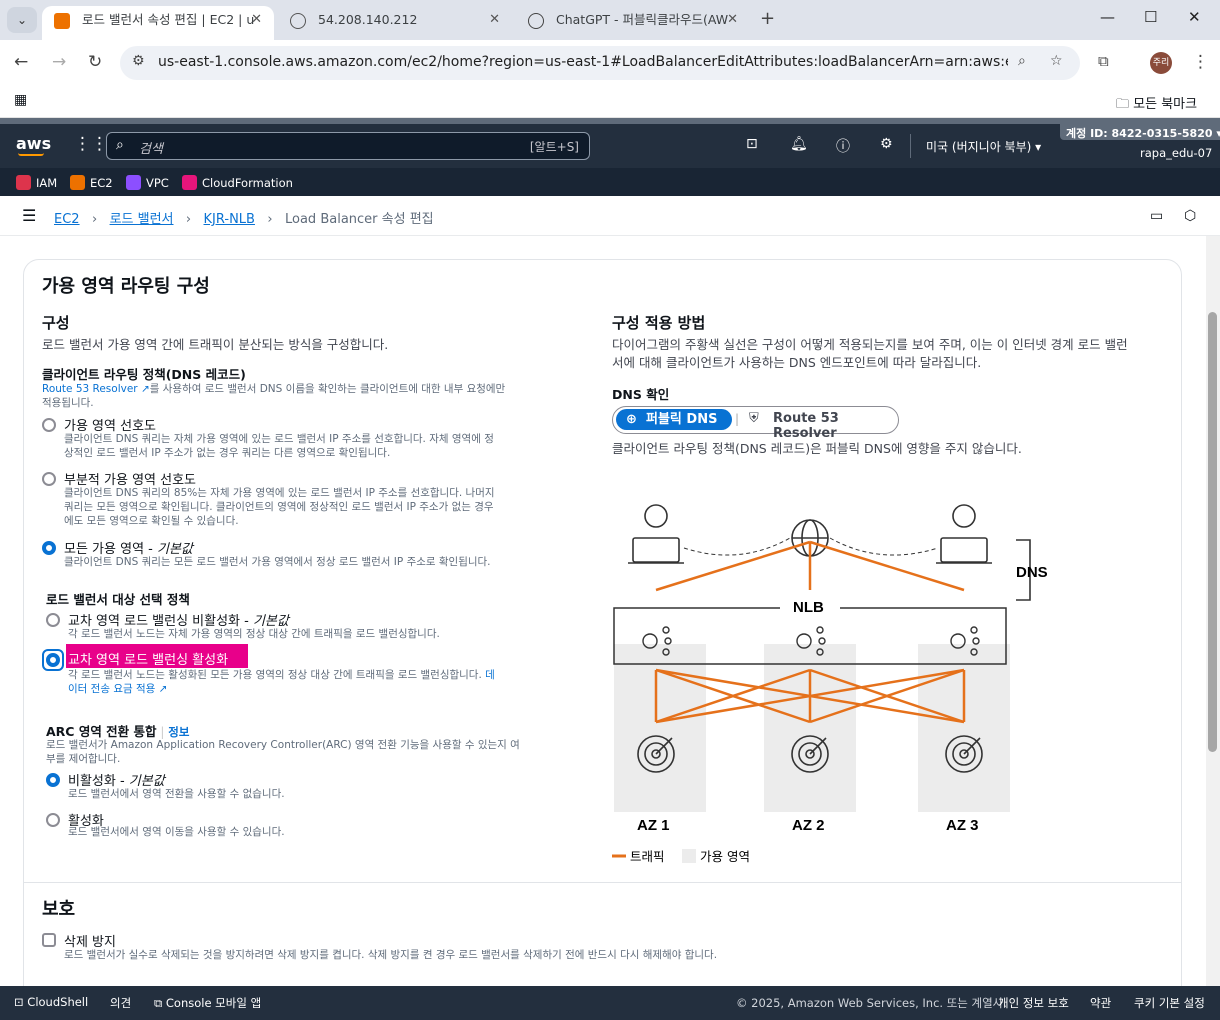  Describe the element at coordinates (67, 219) in the screenshot. I see `crumb-ec2: EC2` at that location.